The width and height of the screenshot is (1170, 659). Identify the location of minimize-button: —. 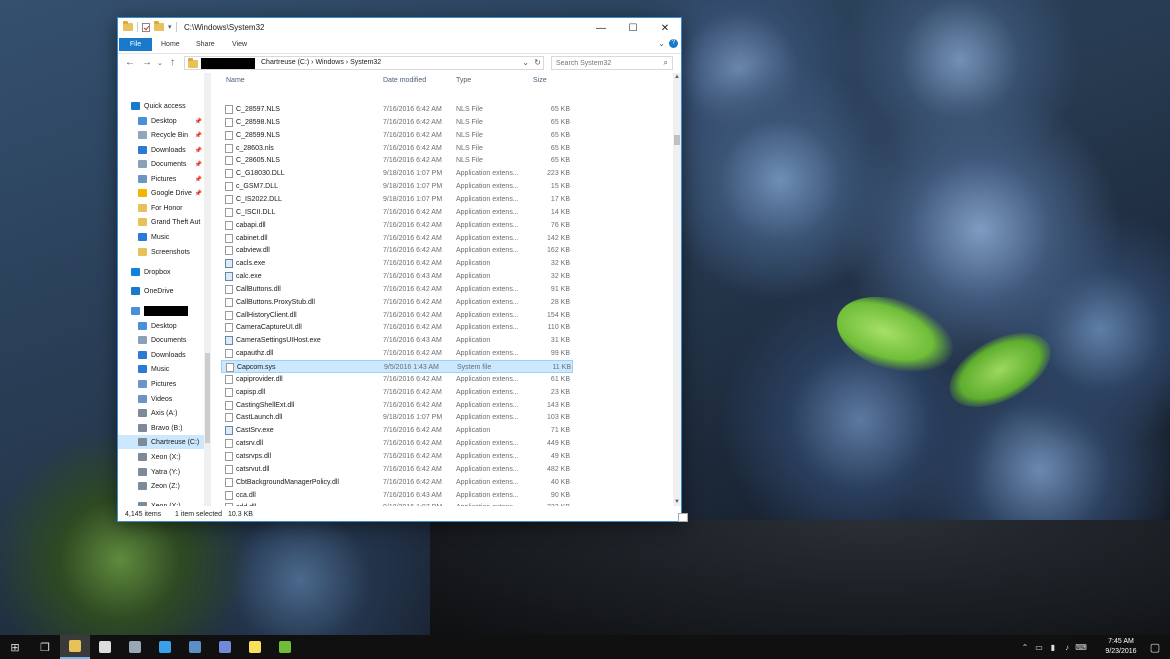
(601, 28).